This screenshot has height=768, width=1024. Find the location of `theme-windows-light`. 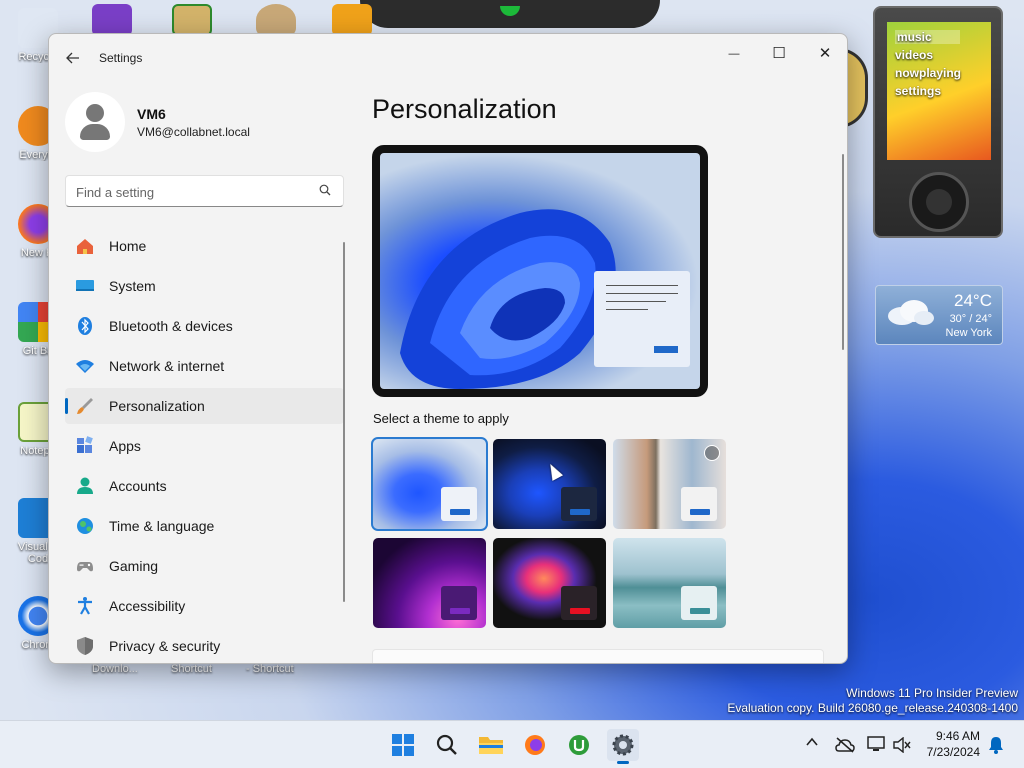

theme-windows-light is located at coordinates (429, 484).